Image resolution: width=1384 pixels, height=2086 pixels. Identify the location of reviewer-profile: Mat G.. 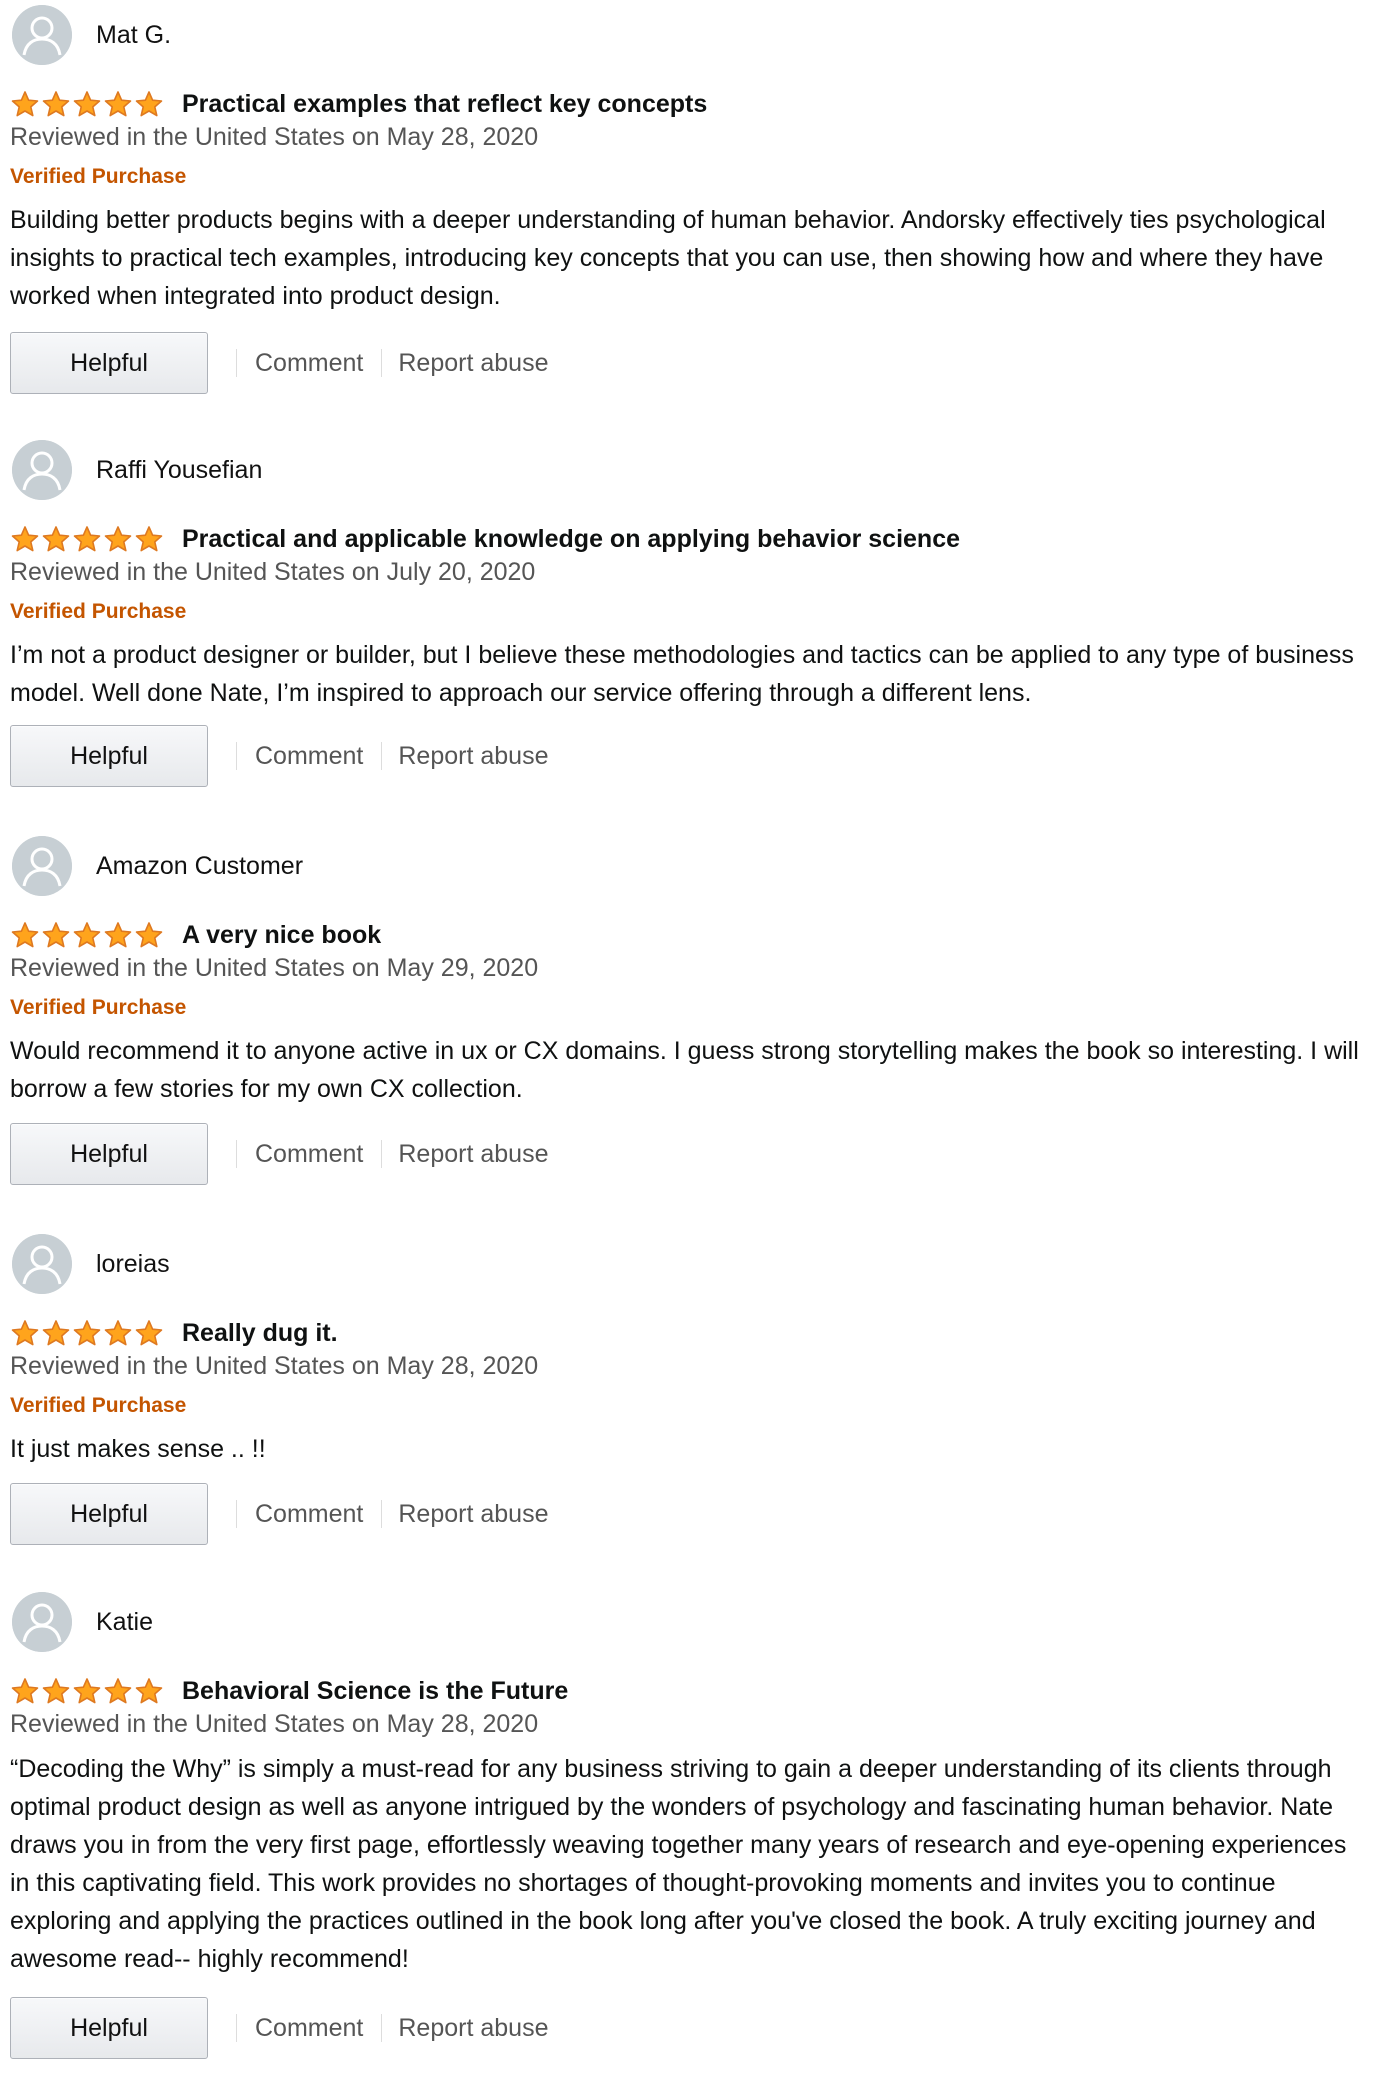
(91, 35).